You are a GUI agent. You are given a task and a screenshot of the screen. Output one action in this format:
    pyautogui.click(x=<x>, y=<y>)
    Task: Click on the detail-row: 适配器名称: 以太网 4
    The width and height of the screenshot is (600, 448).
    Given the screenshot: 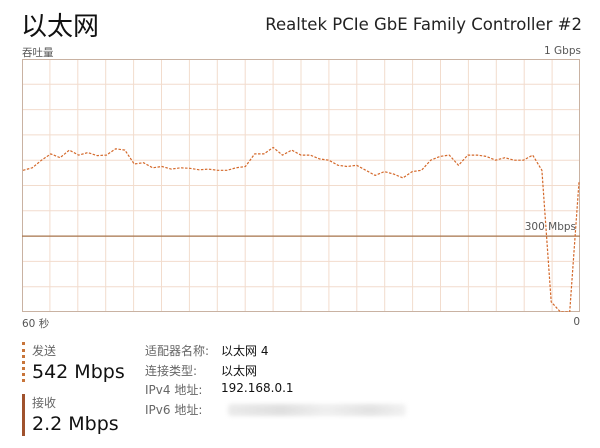 What is the action you would take?
    pyautogui.click(x=295, y=350)
    